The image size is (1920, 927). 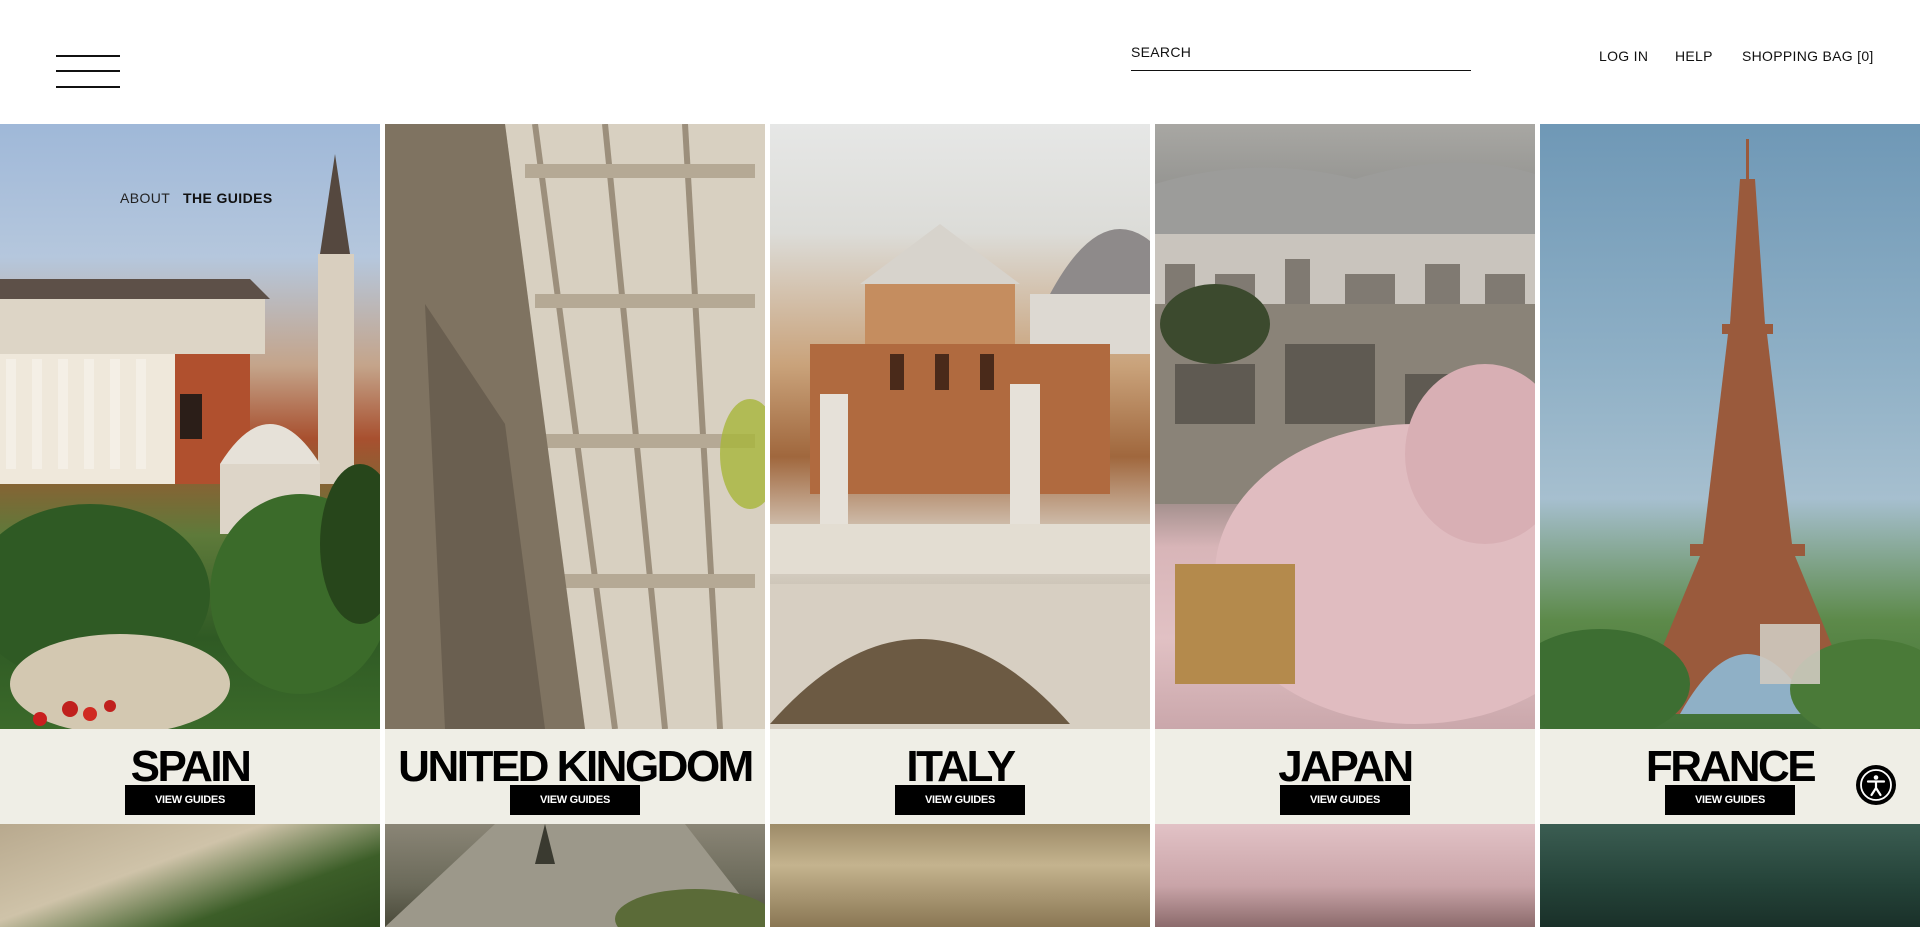 What do you see at coordinates (190, 800) in the screenshot?
I see `view-guides-button-spain: VIEW GUIDES` at bounding box center [190, 800].